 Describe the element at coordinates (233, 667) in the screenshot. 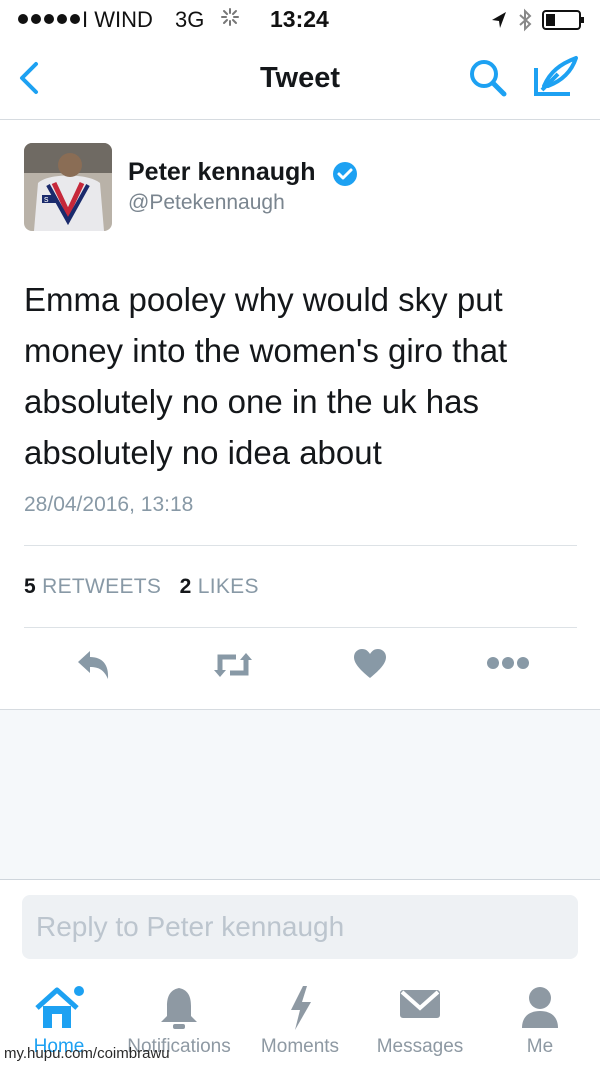

I see `retweet-button` at that location.